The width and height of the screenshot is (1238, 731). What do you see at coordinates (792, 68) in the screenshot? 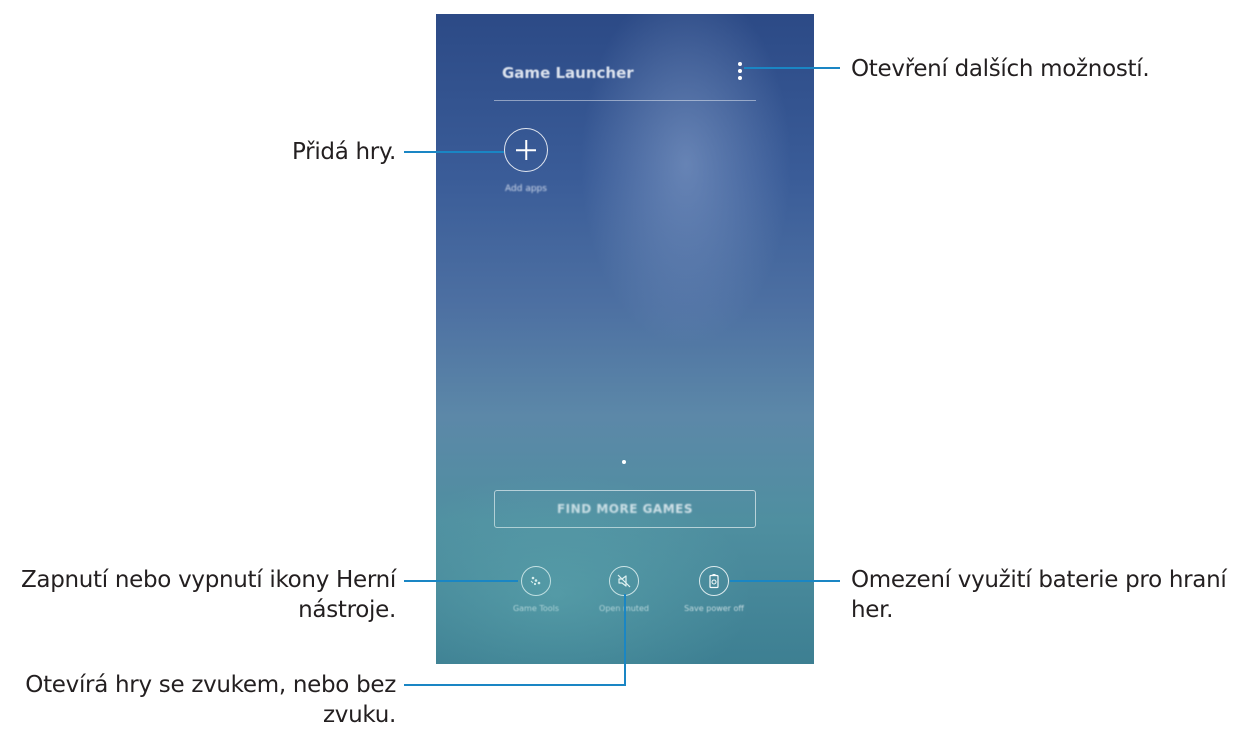
I see `callout-line-more-options` at bounding box center [792, 68].